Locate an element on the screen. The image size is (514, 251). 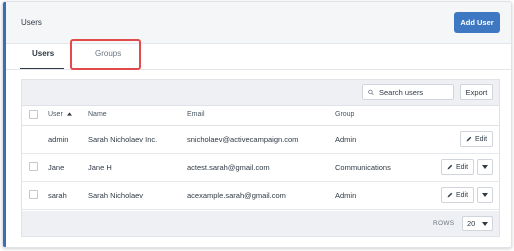
column-header-group: Group is located at coordinates (345, 114).